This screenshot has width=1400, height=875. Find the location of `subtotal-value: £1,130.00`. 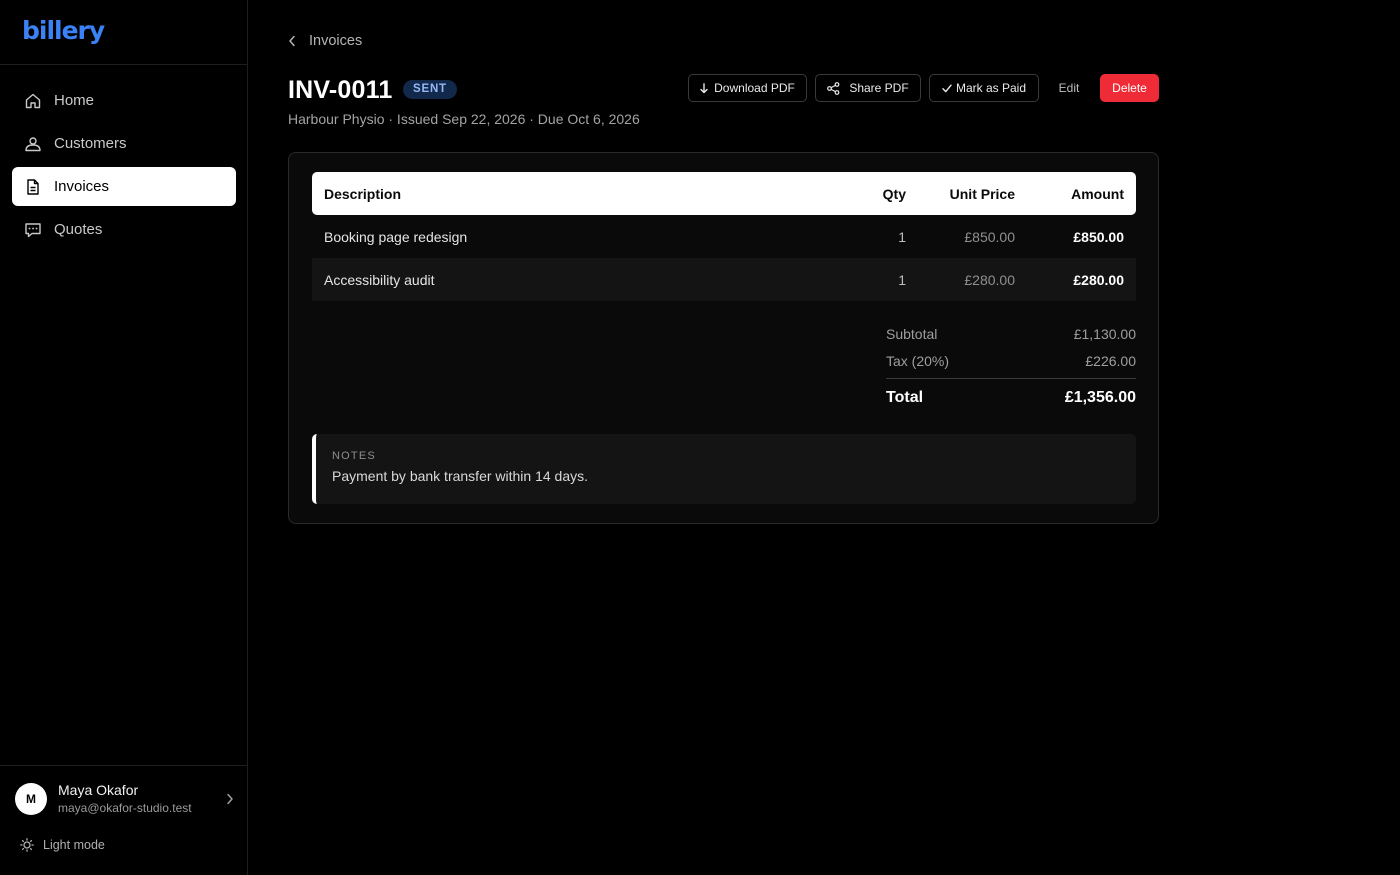

subtotal-value: £1,130.00 is located at coordinates (1104, 333).